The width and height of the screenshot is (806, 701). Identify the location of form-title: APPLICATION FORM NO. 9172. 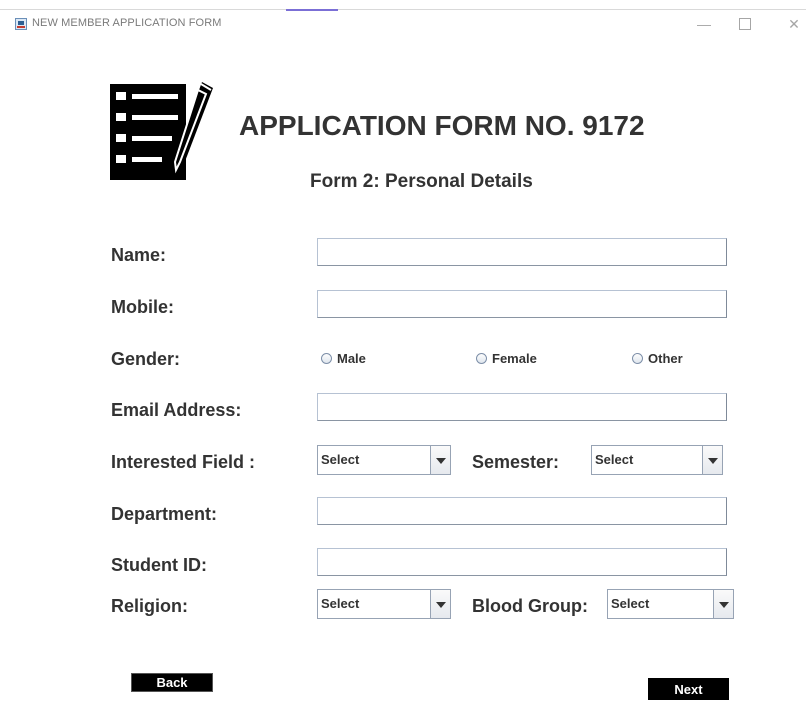
(442, 125).